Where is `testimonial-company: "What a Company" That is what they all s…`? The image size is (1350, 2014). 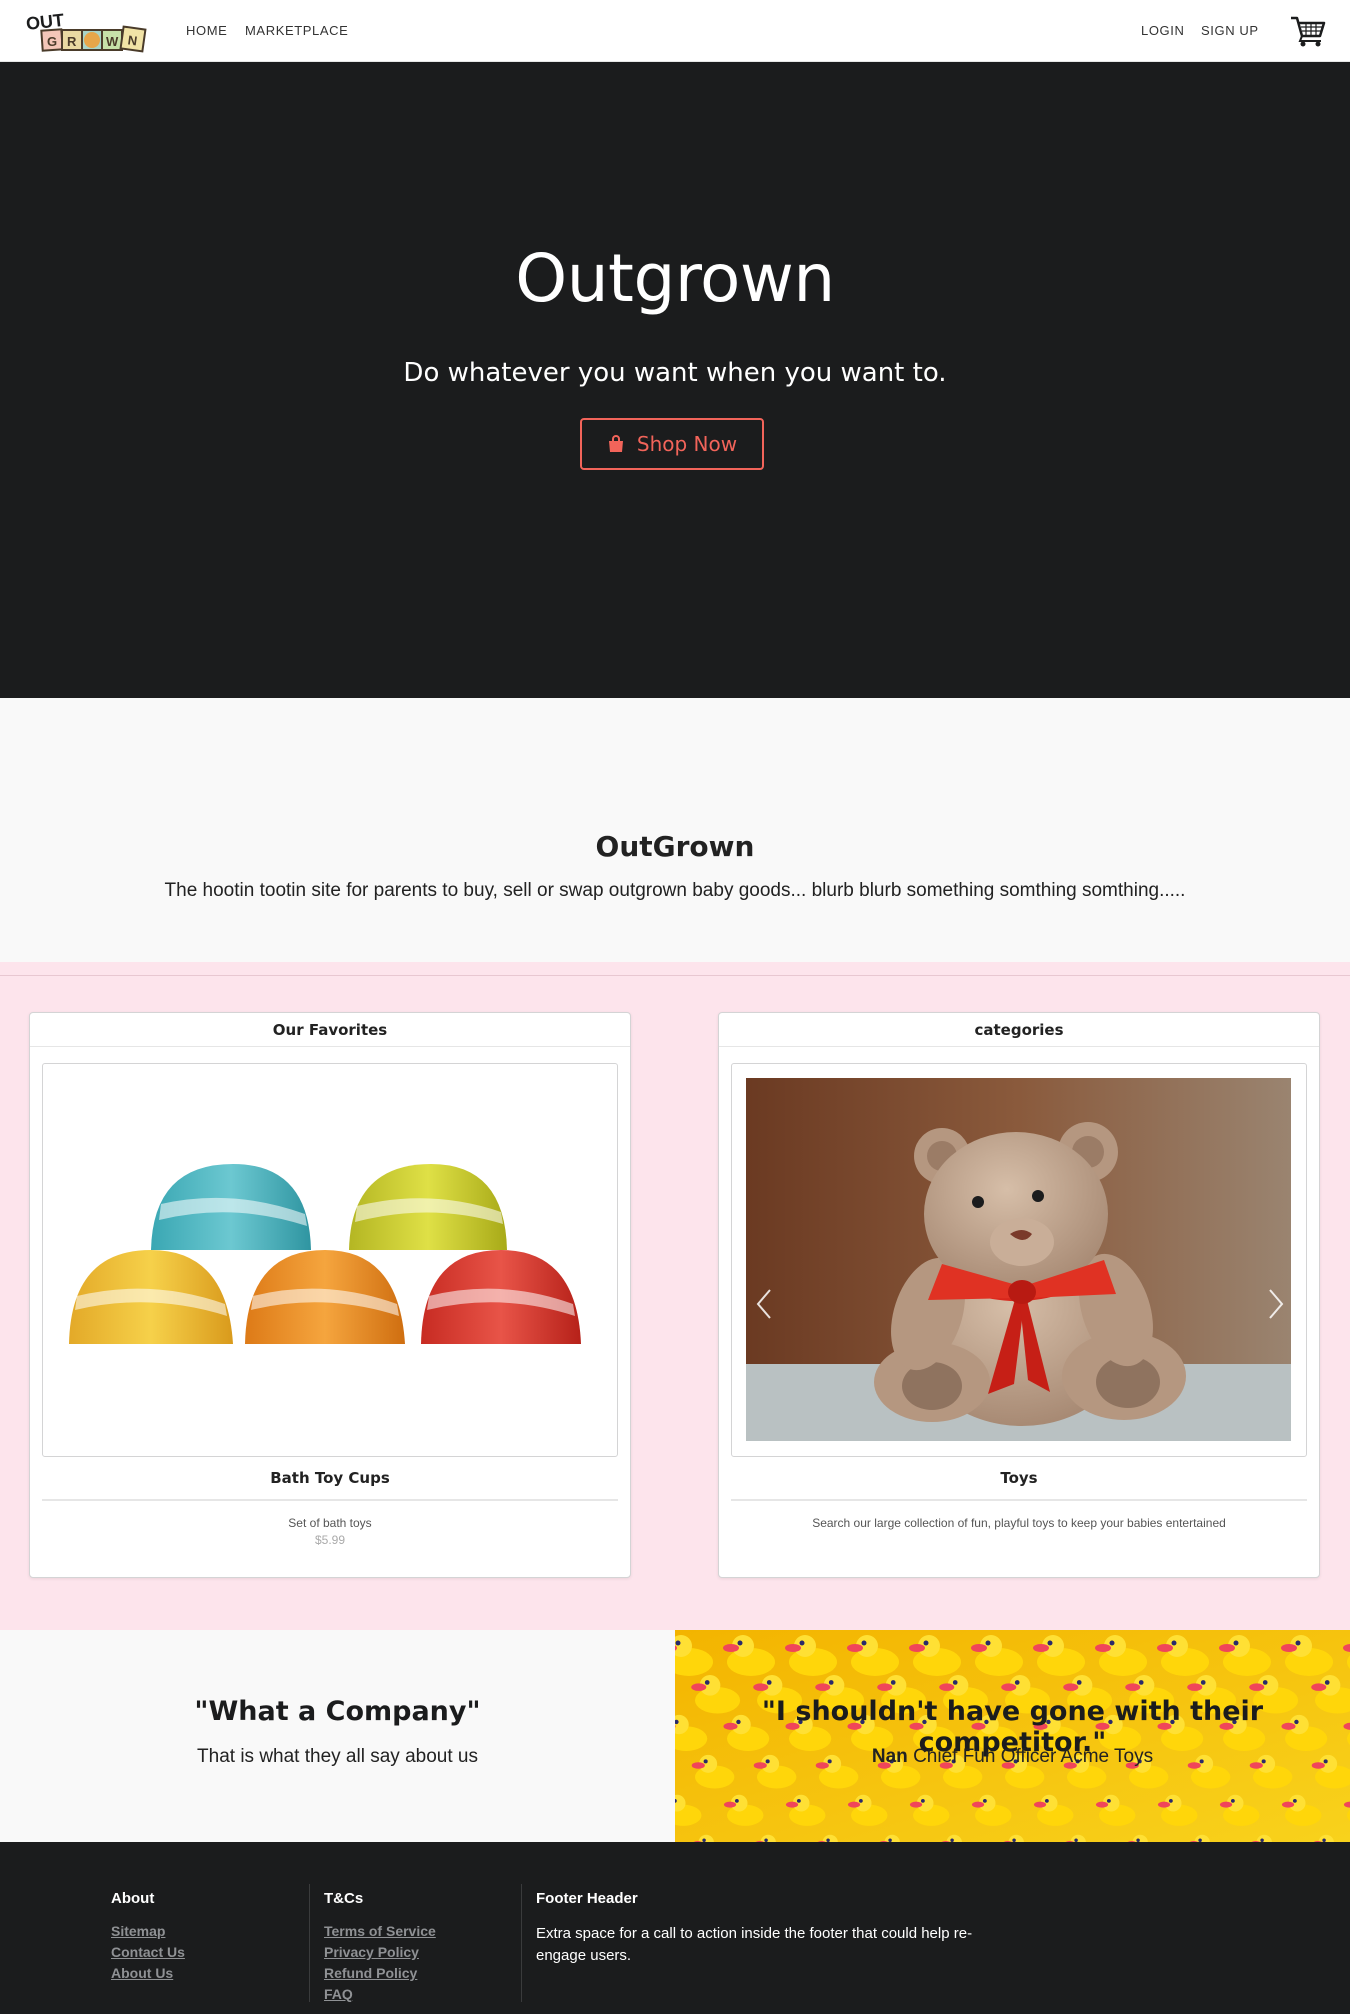
testimonial-company: "What a Company" That is what they all s… is located at coordinates (337, 1736).